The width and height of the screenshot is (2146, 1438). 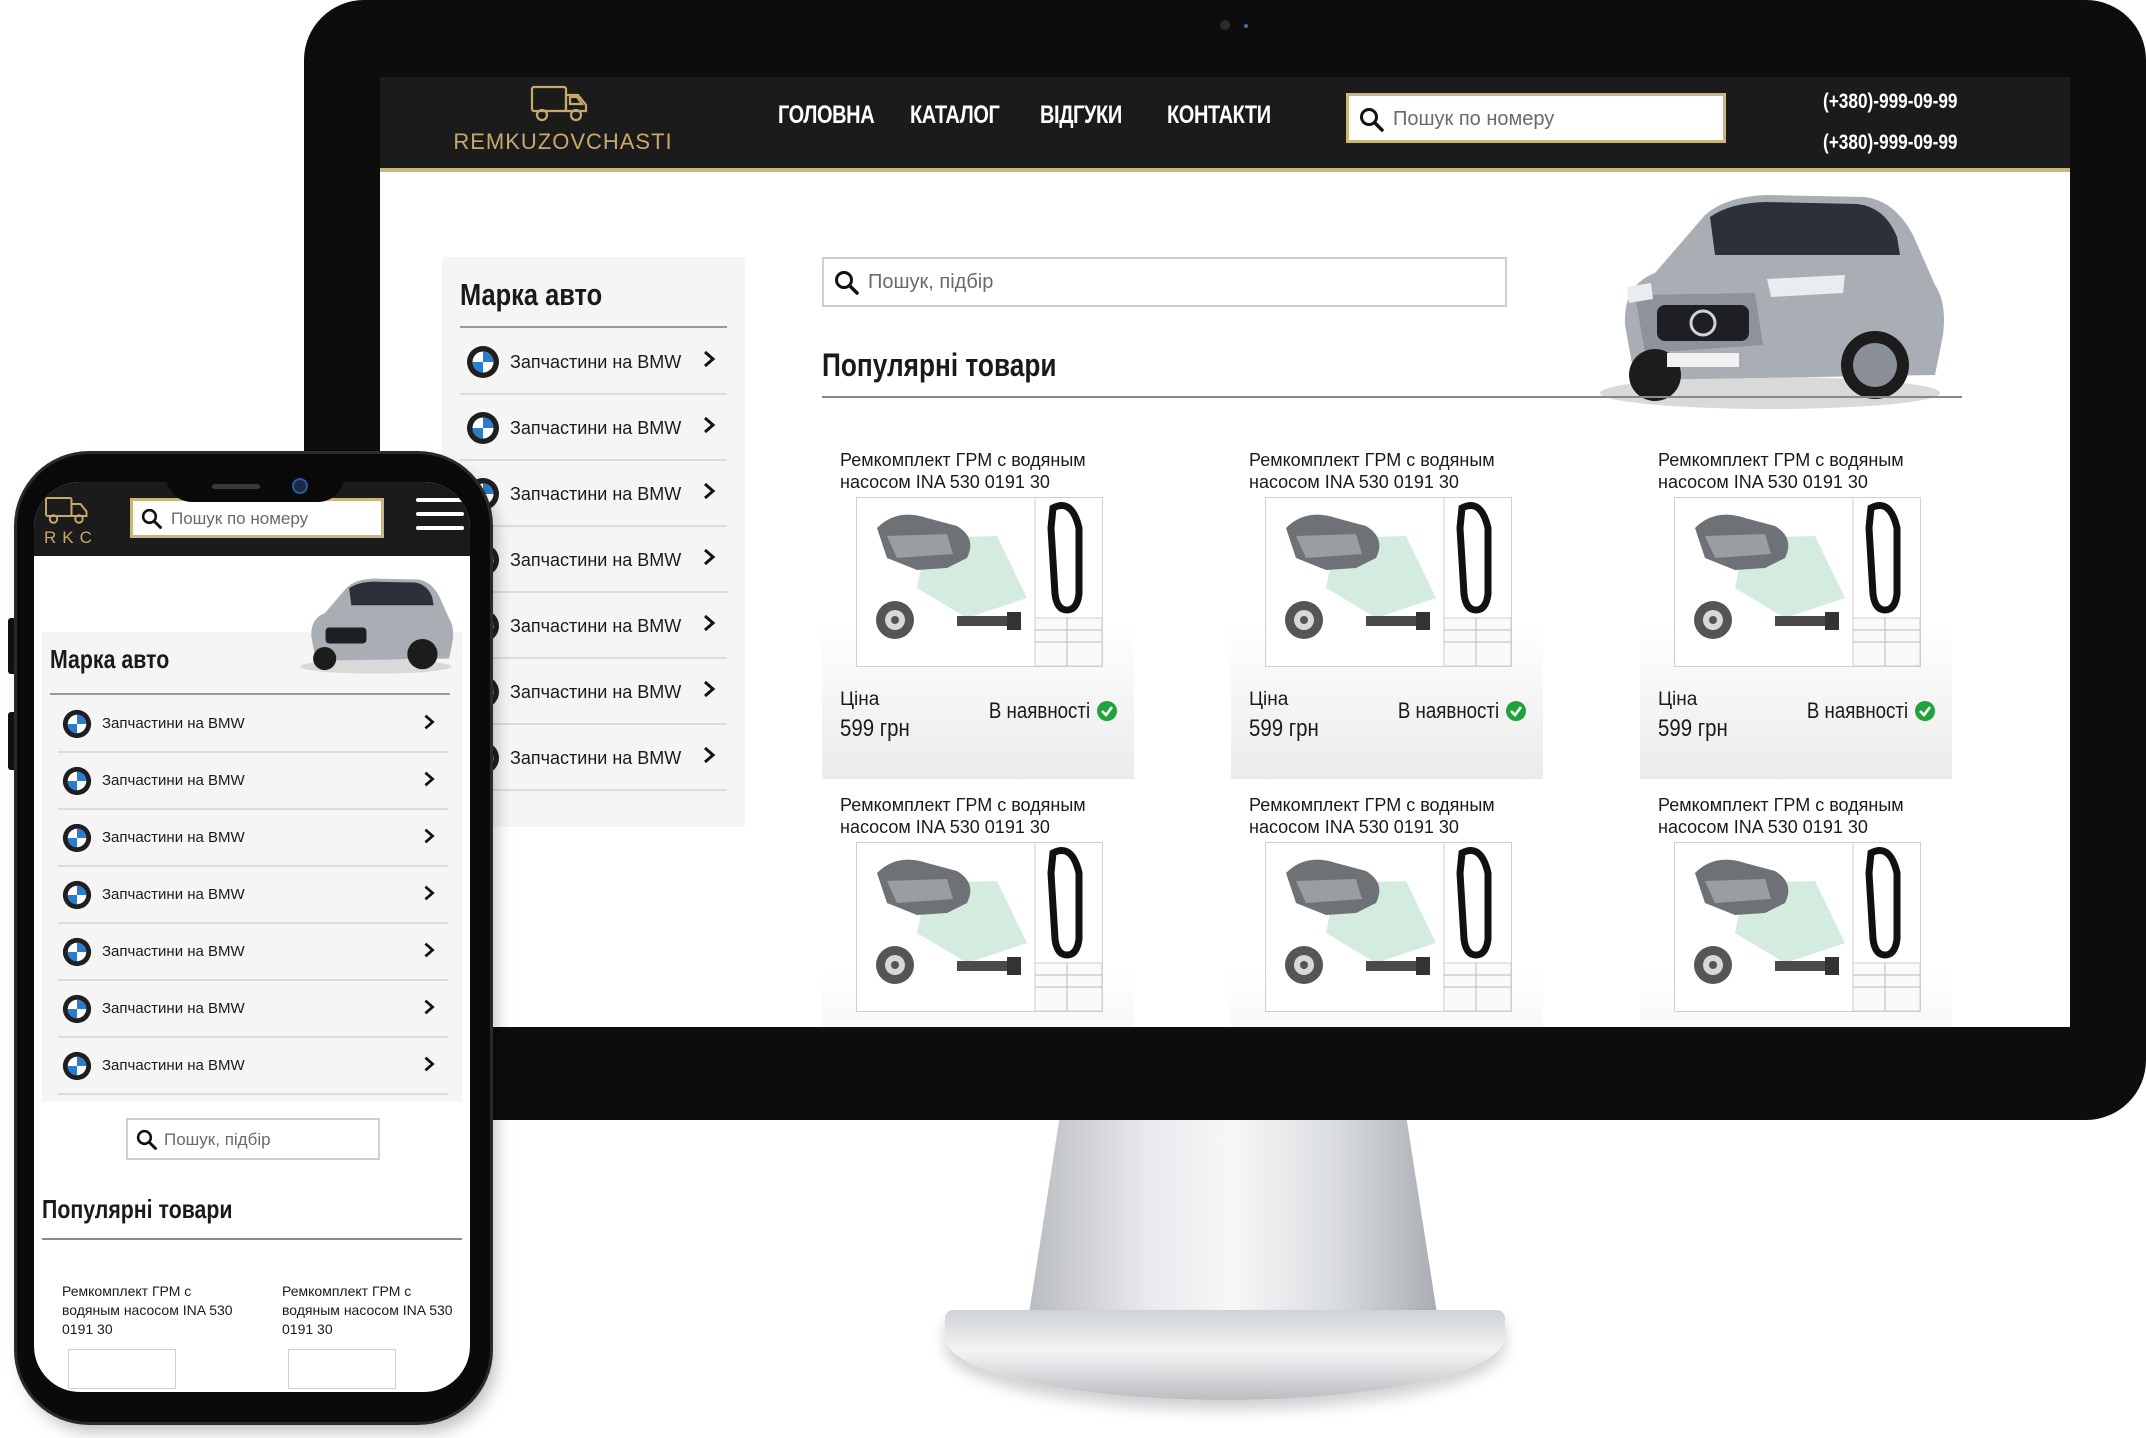 I want to click on logo-text: REMKUZOVCHASTI, so click(x=563, y=141).